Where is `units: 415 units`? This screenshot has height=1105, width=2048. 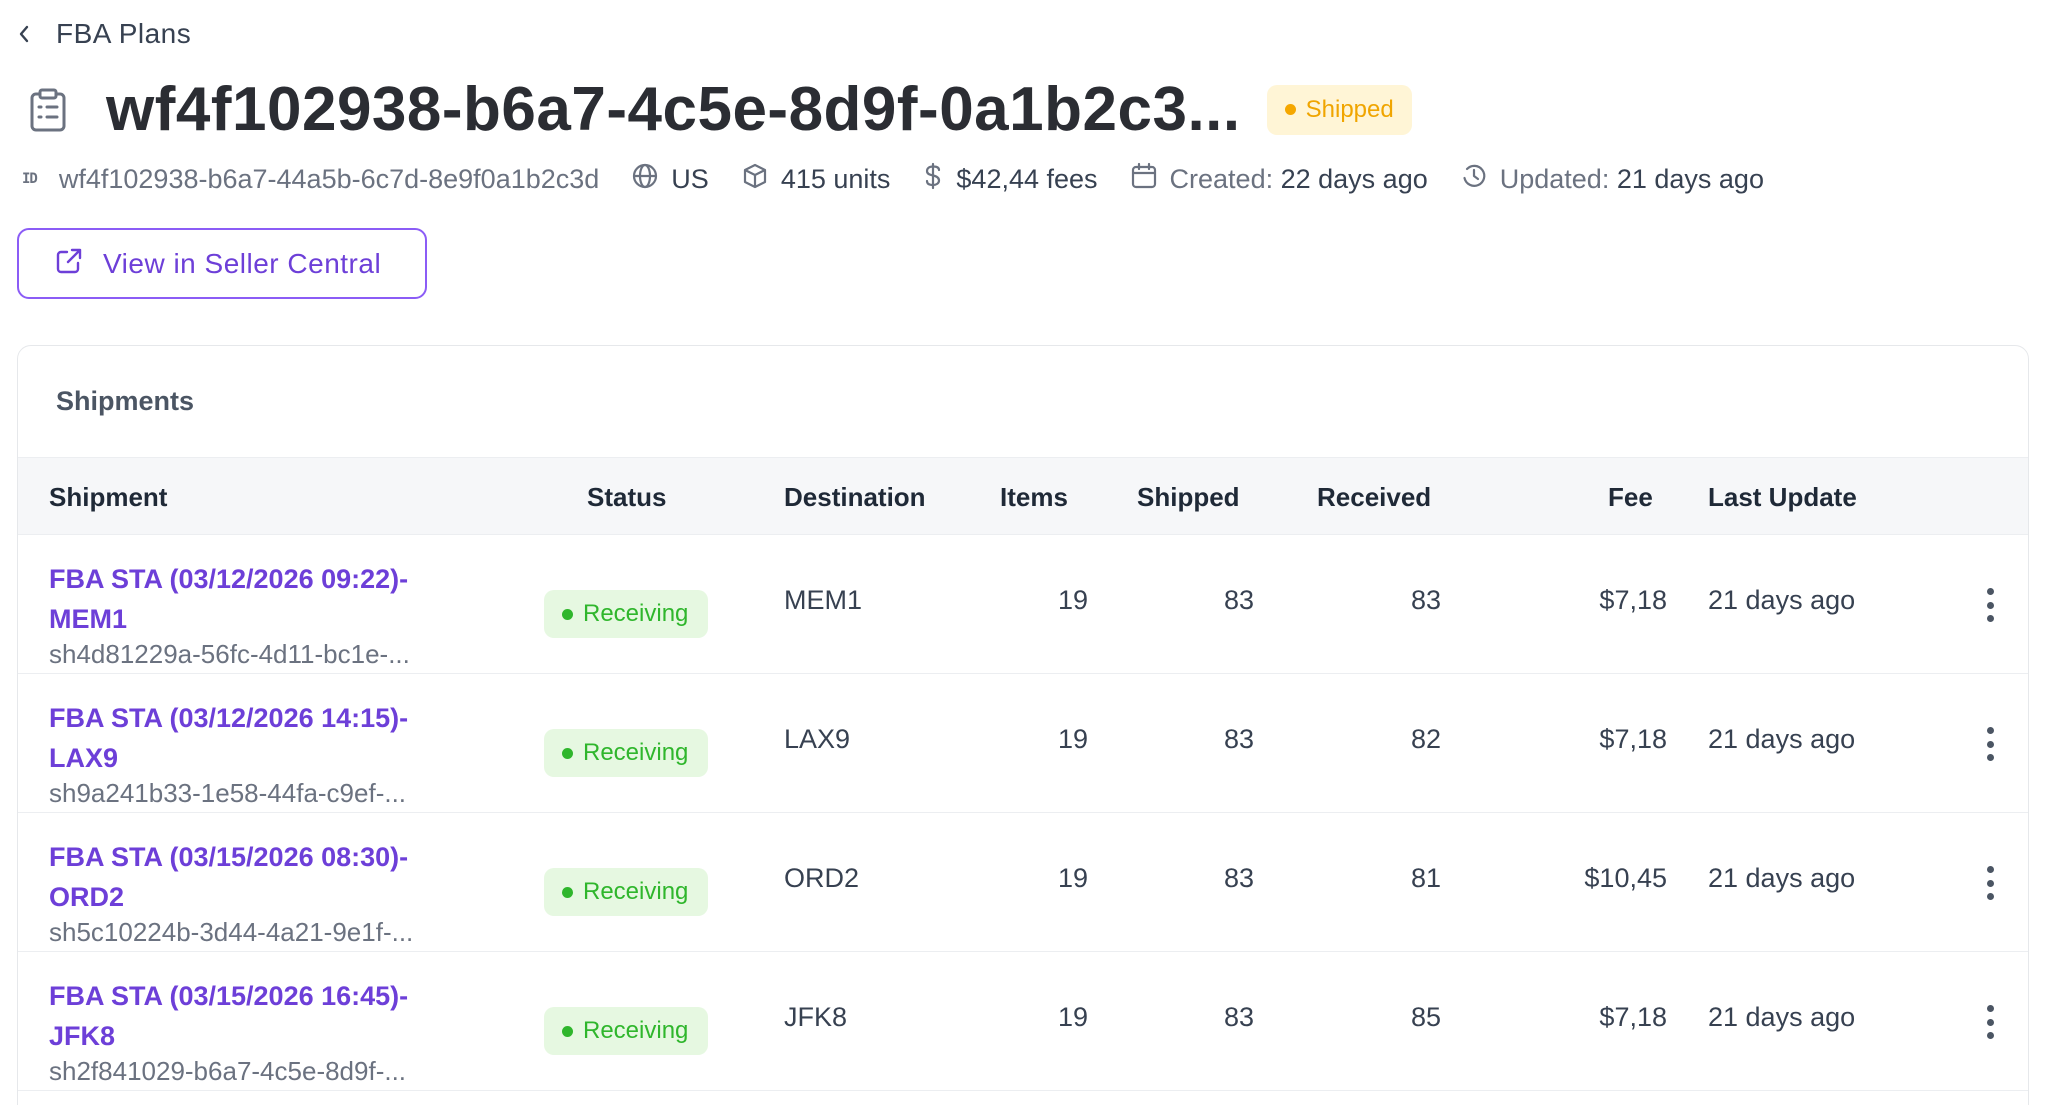
units: 415 units is located at coordinates (816, 179).